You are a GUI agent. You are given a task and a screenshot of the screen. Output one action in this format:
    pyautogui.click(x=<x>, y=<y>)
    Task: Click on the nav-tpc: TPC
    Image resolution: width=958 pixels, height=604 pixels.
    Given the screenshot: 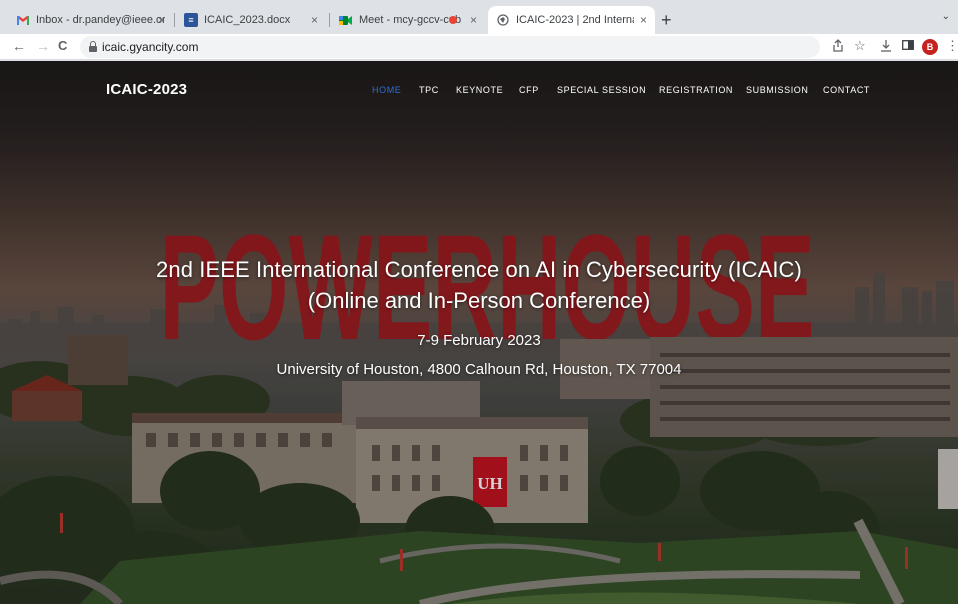 What is the action you would take?
    pyautogui.click(x=429, y=90)
    